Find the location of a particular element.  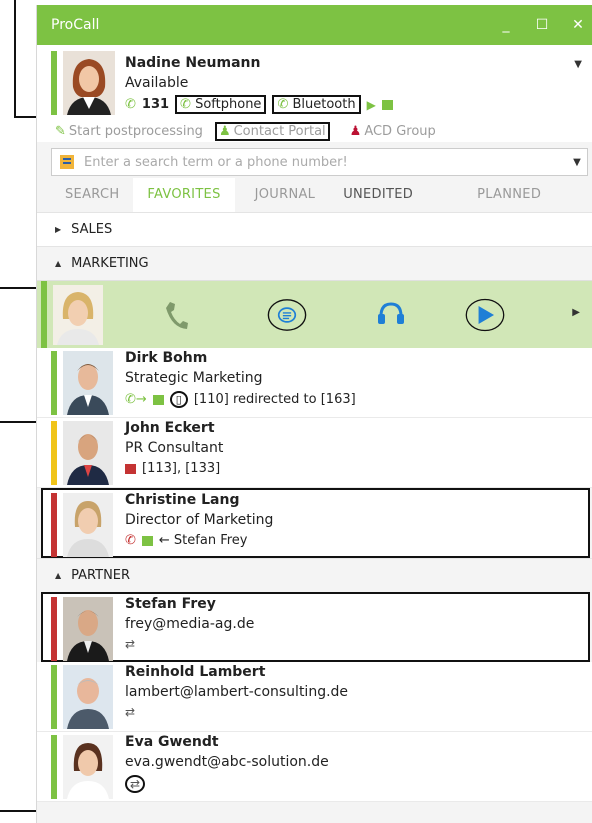

minimize-button: _ is located at coordinates (506, 25).